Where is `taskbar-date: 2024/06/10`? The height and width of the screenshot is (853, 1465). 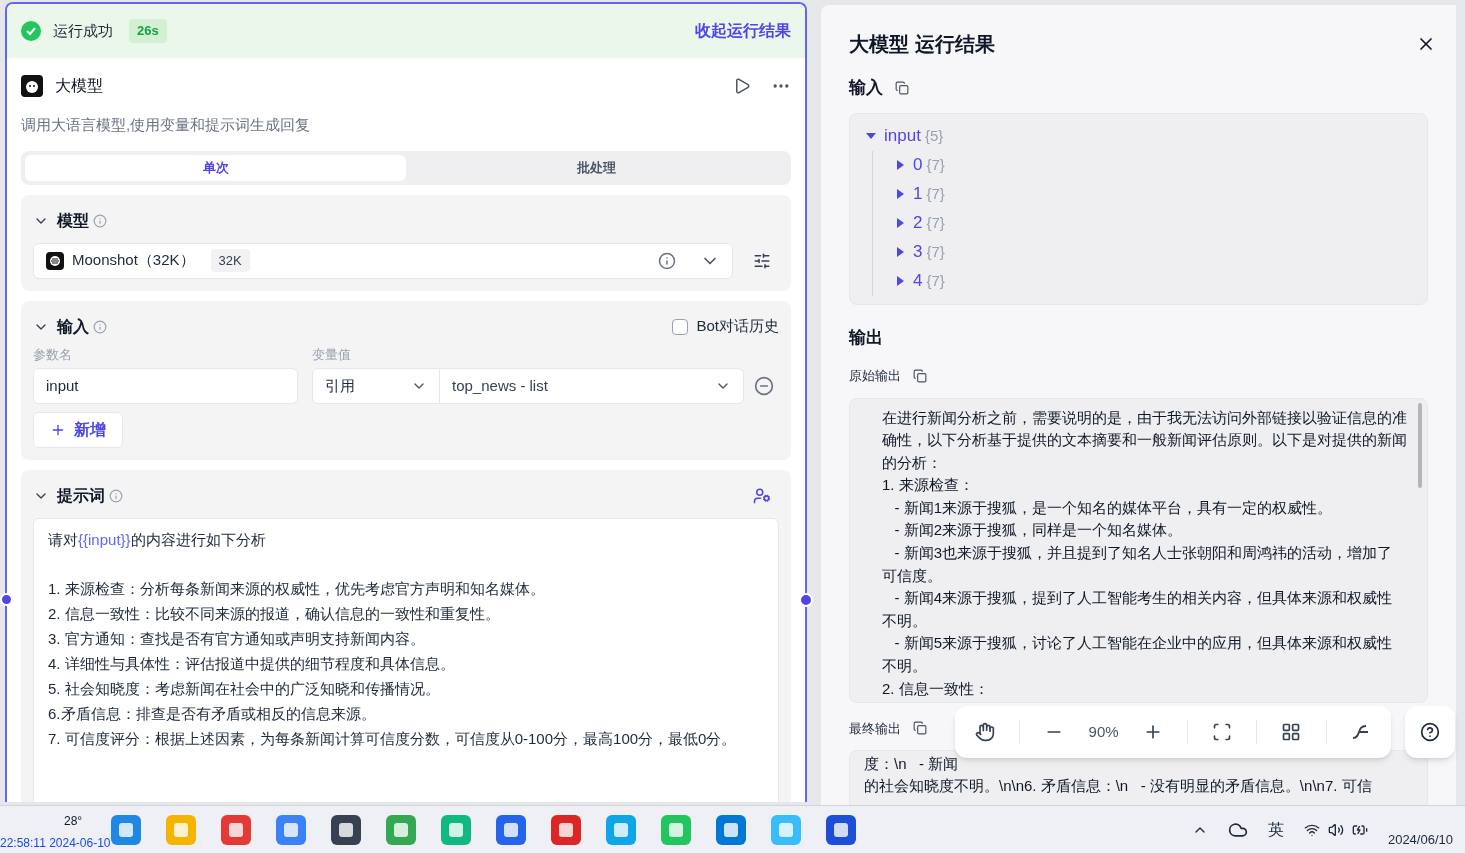
taskbar-date: 2024/06/10 is located at coordinates (1420, 839).